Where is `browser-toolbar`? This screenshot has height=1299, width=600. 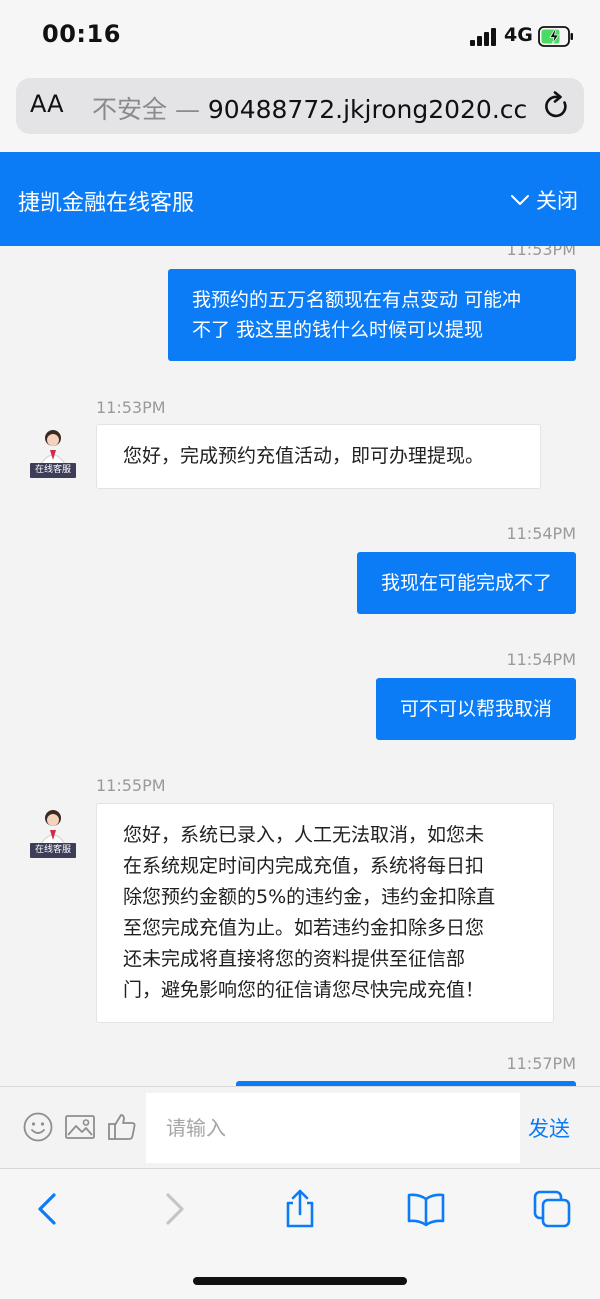
browser-toolbar is located at coordinates (300, 1233).